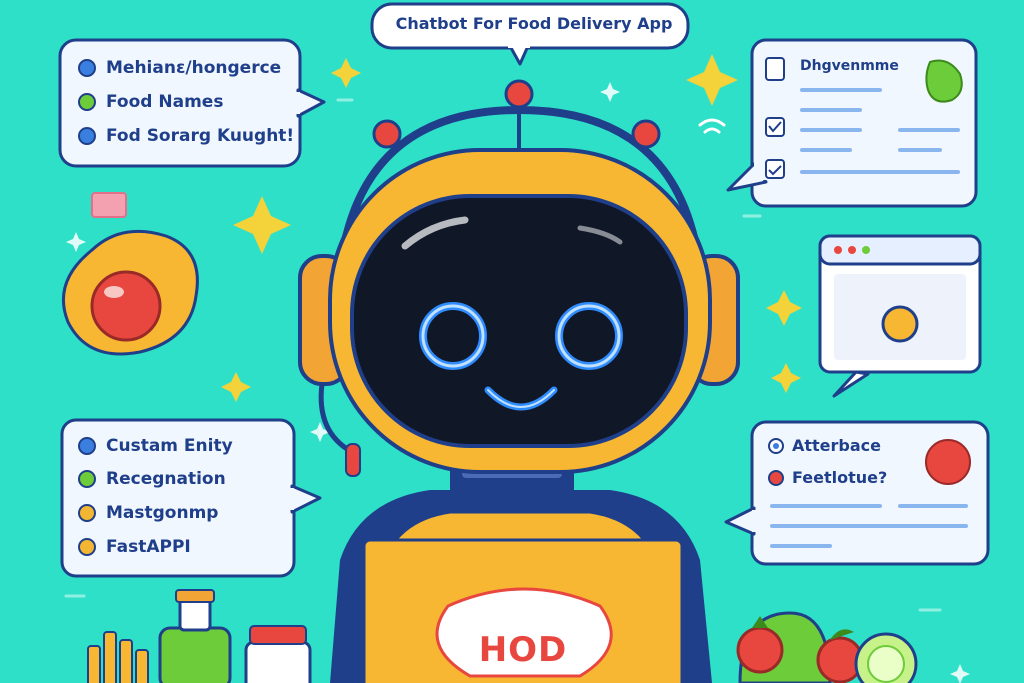 Image resolution: width=1024 pixels, height=683 pixels. Describe the element at coordinates (523, 650) in the screenshot. I see `chest-logo-text: HOD` at that location.